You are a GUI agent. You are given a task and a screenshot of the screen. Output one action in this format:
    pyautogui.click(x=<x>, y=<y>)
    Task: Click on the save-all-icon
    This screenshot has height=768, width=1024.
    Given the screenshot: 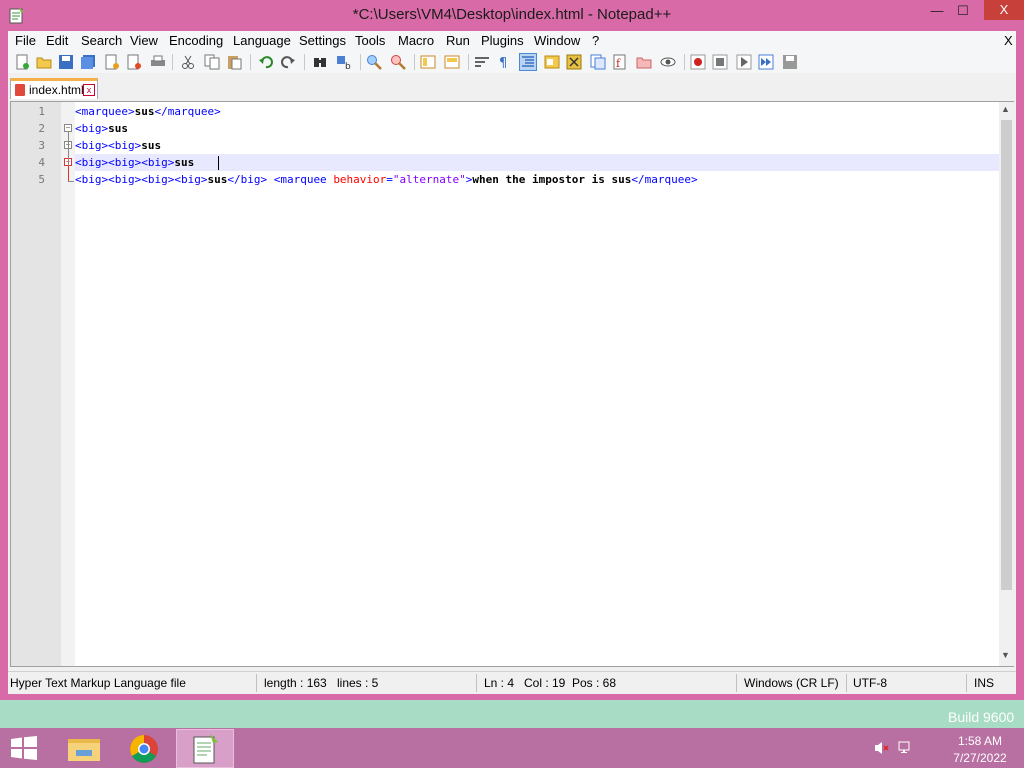 What is the action you would take?
    pyautogui.click(x=88, y=62)
    